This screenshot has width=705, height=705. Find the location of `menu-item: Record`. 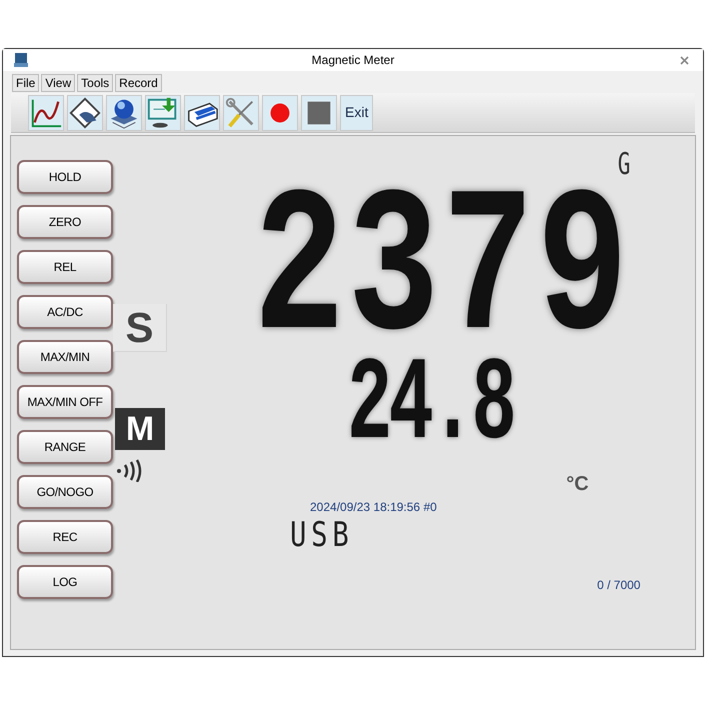

menu-item: Record is located at coordinates (138, 83).